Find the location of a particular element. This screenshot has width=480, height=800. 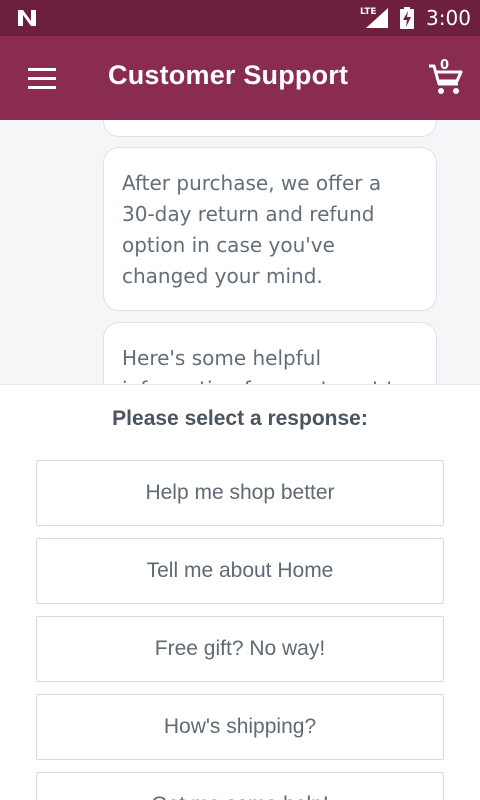

response-option-free-gift: Free gift? No way! is located at coordinates (240, 649).